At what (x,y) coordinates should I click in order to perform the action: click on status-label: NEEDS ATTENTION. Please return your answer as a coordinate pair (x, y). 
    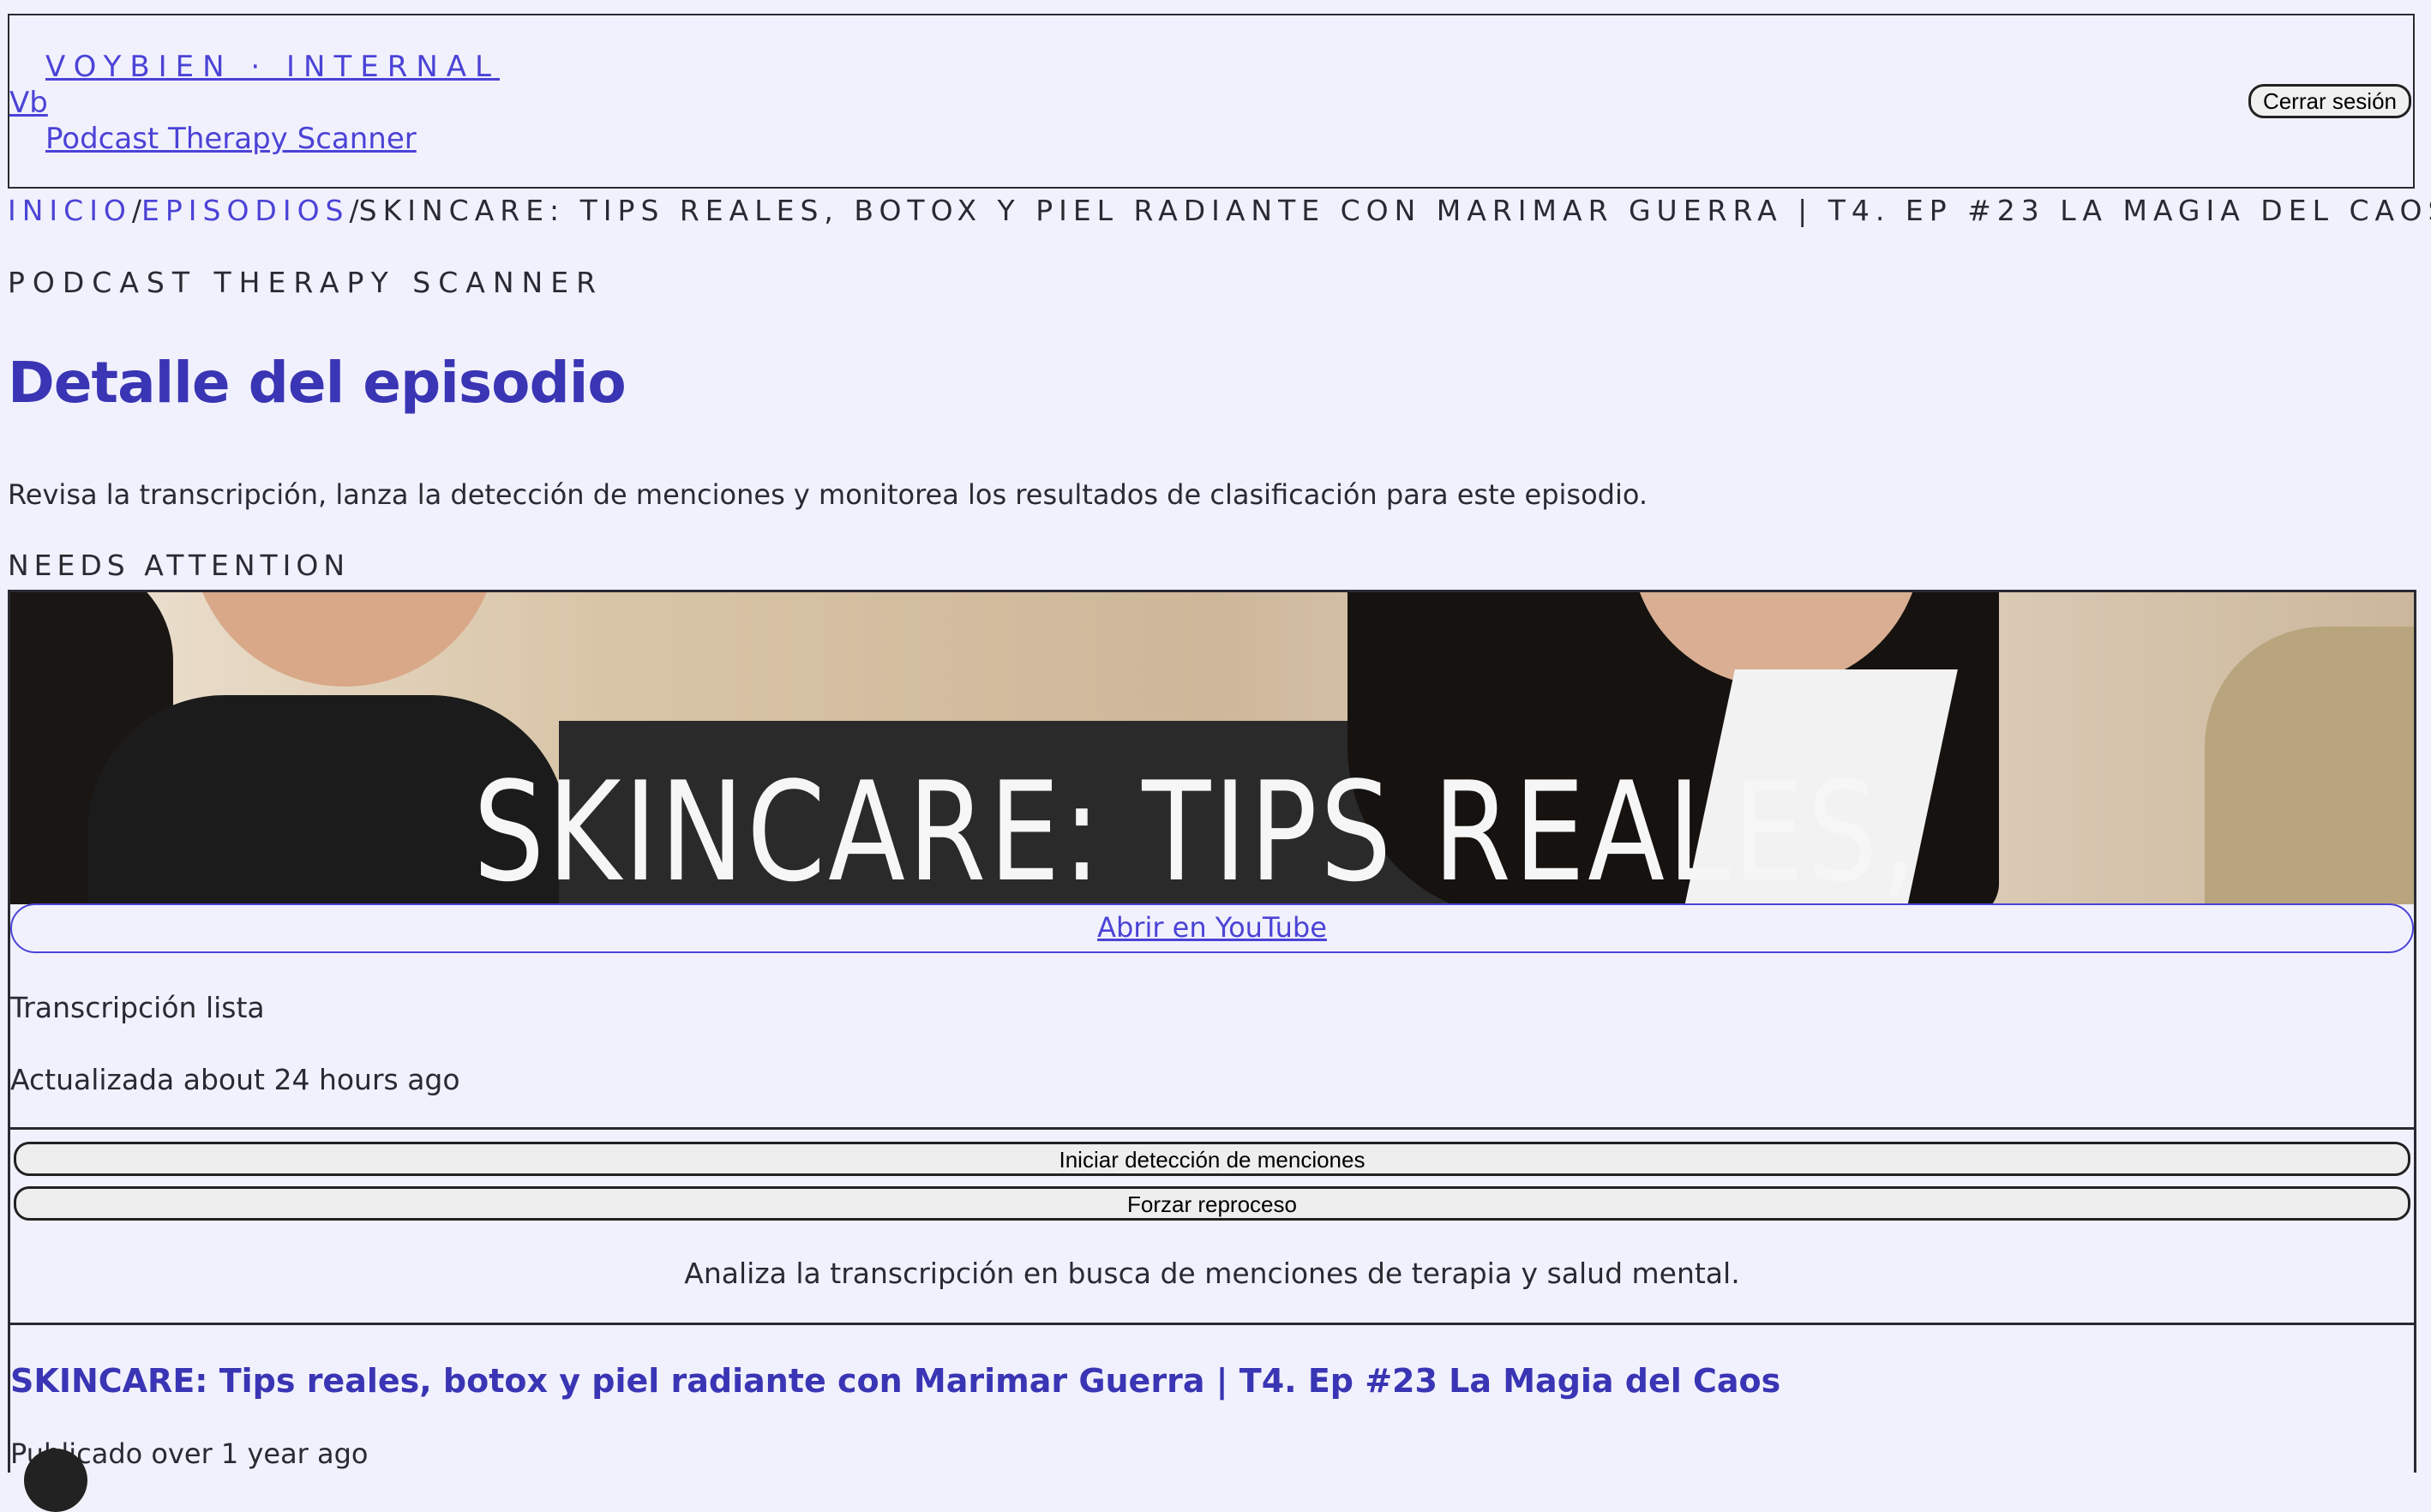
    Looking at the image, I should click on (179, 565).